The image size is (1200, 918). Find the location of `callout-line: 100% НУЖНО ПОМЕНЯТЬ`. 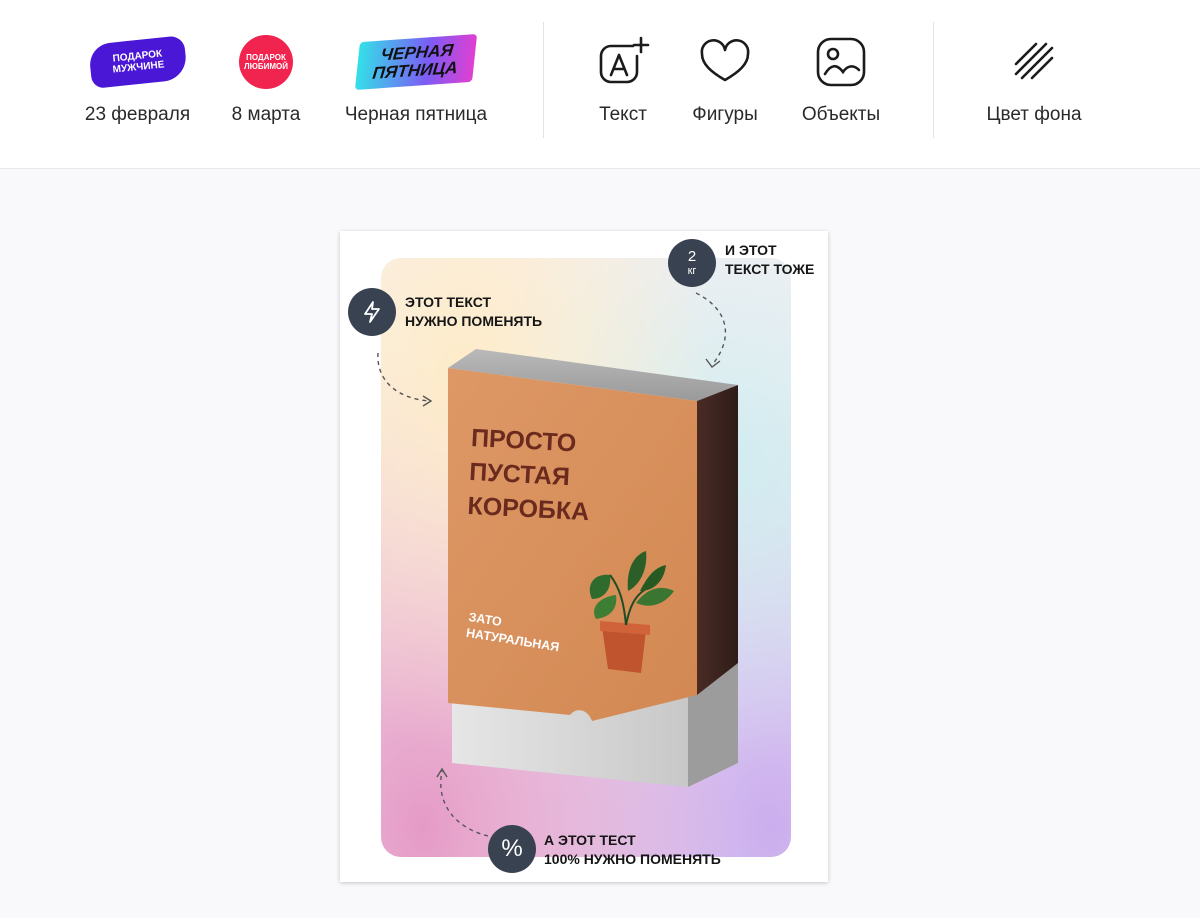

callout-line: 100% НУЖНО ПОМЕНЯТЬ is located at coordinates (632, 859).